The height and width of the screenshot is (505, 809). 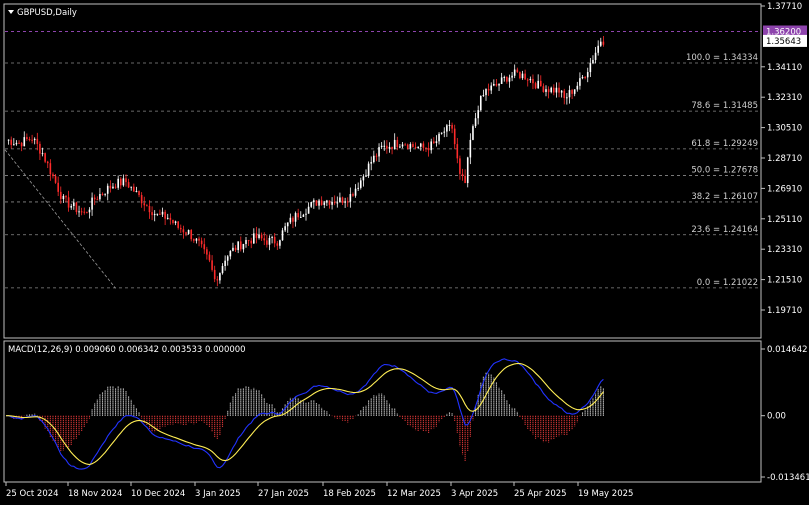 What do you see at coordinates (414, 494) in the screenshot?
I see `time-tick-label: 12 Mar 2025` at bounding box center [414, 494].